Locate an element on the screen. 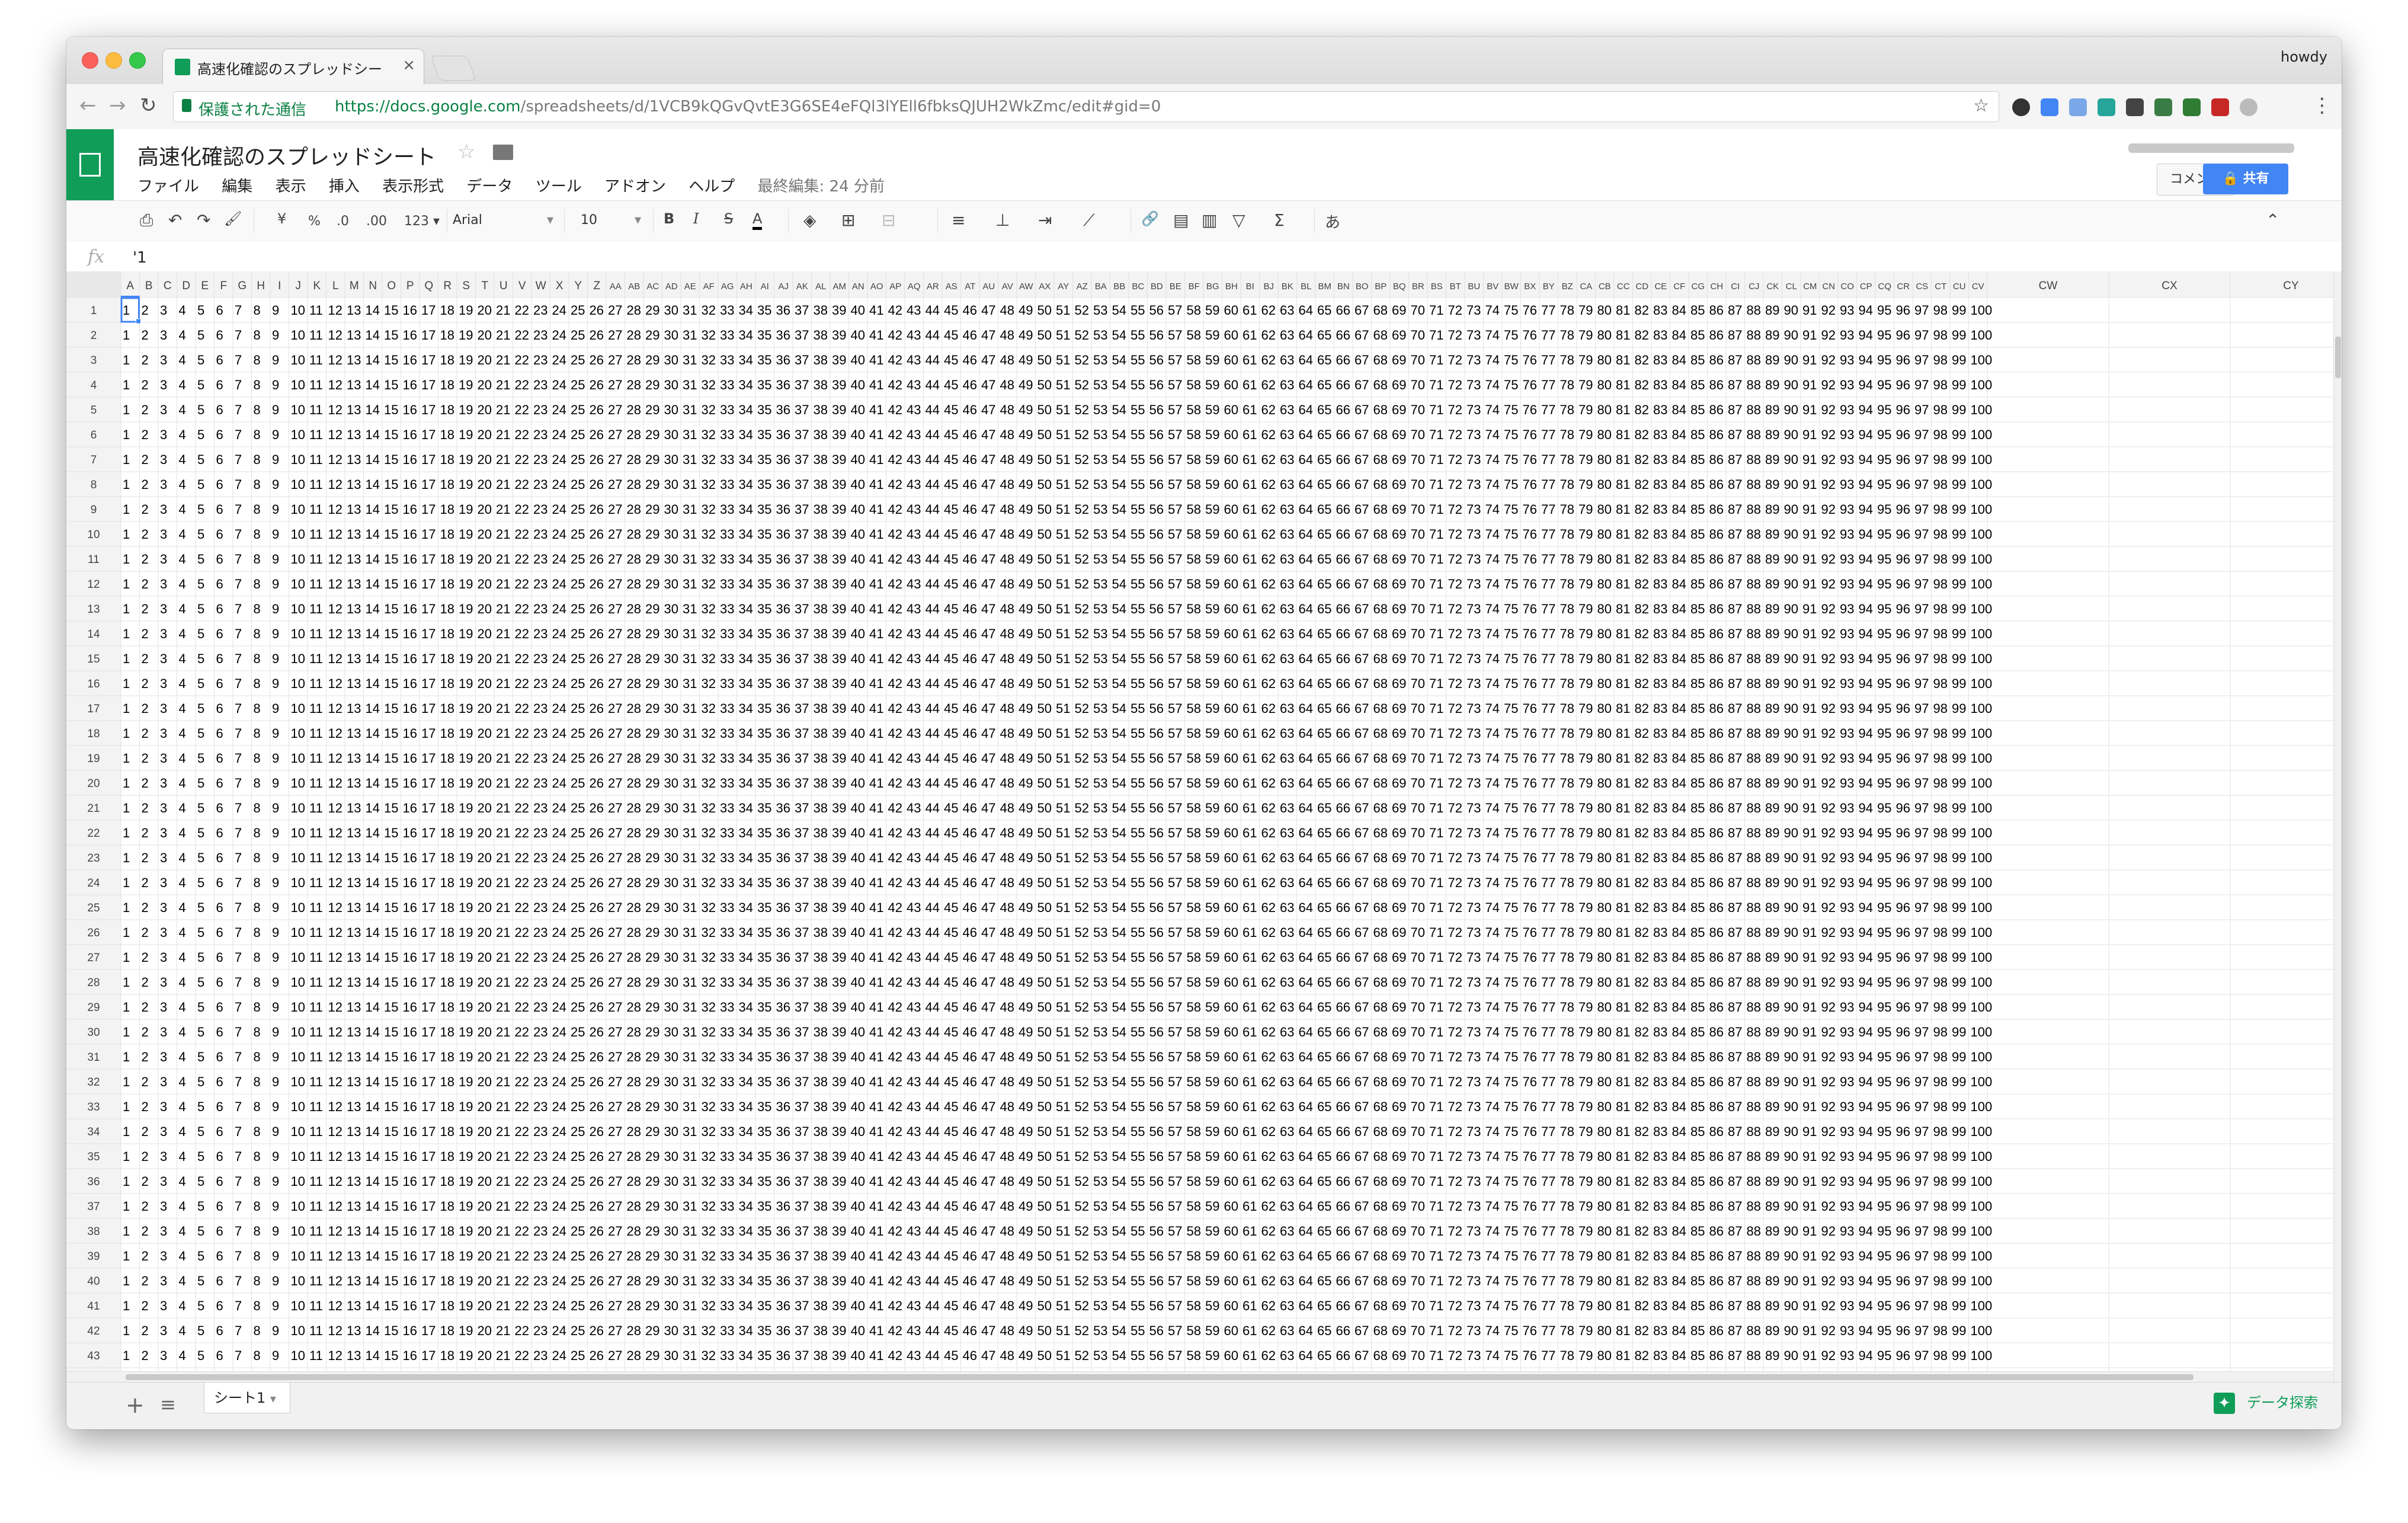 The image size is (2408, 1523). cell-value: 47 is located at coordinates (988, 360).